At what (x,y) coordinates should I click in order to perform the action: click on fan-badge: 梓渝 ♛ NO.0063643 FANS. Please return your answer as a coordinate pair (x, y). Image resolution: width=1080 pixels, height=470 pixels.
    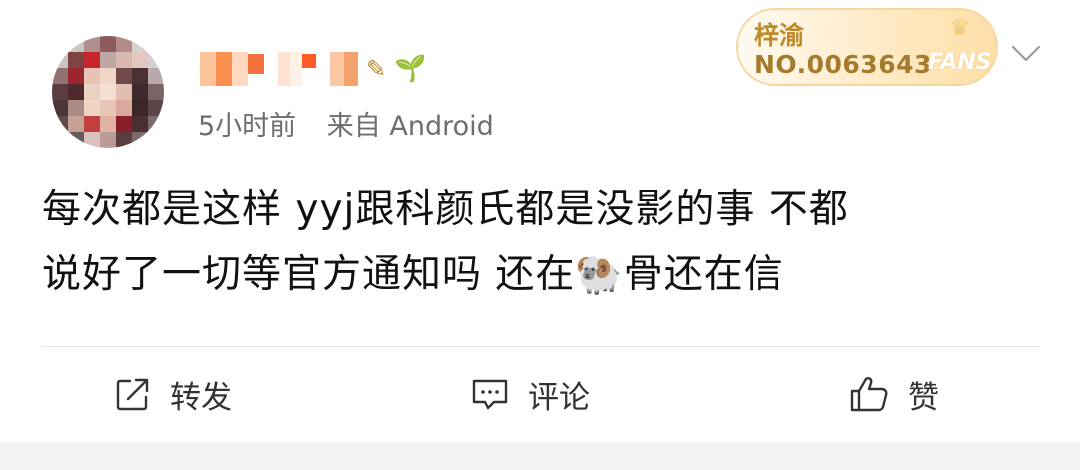
    Looking at the image, I should click on (867, 47).